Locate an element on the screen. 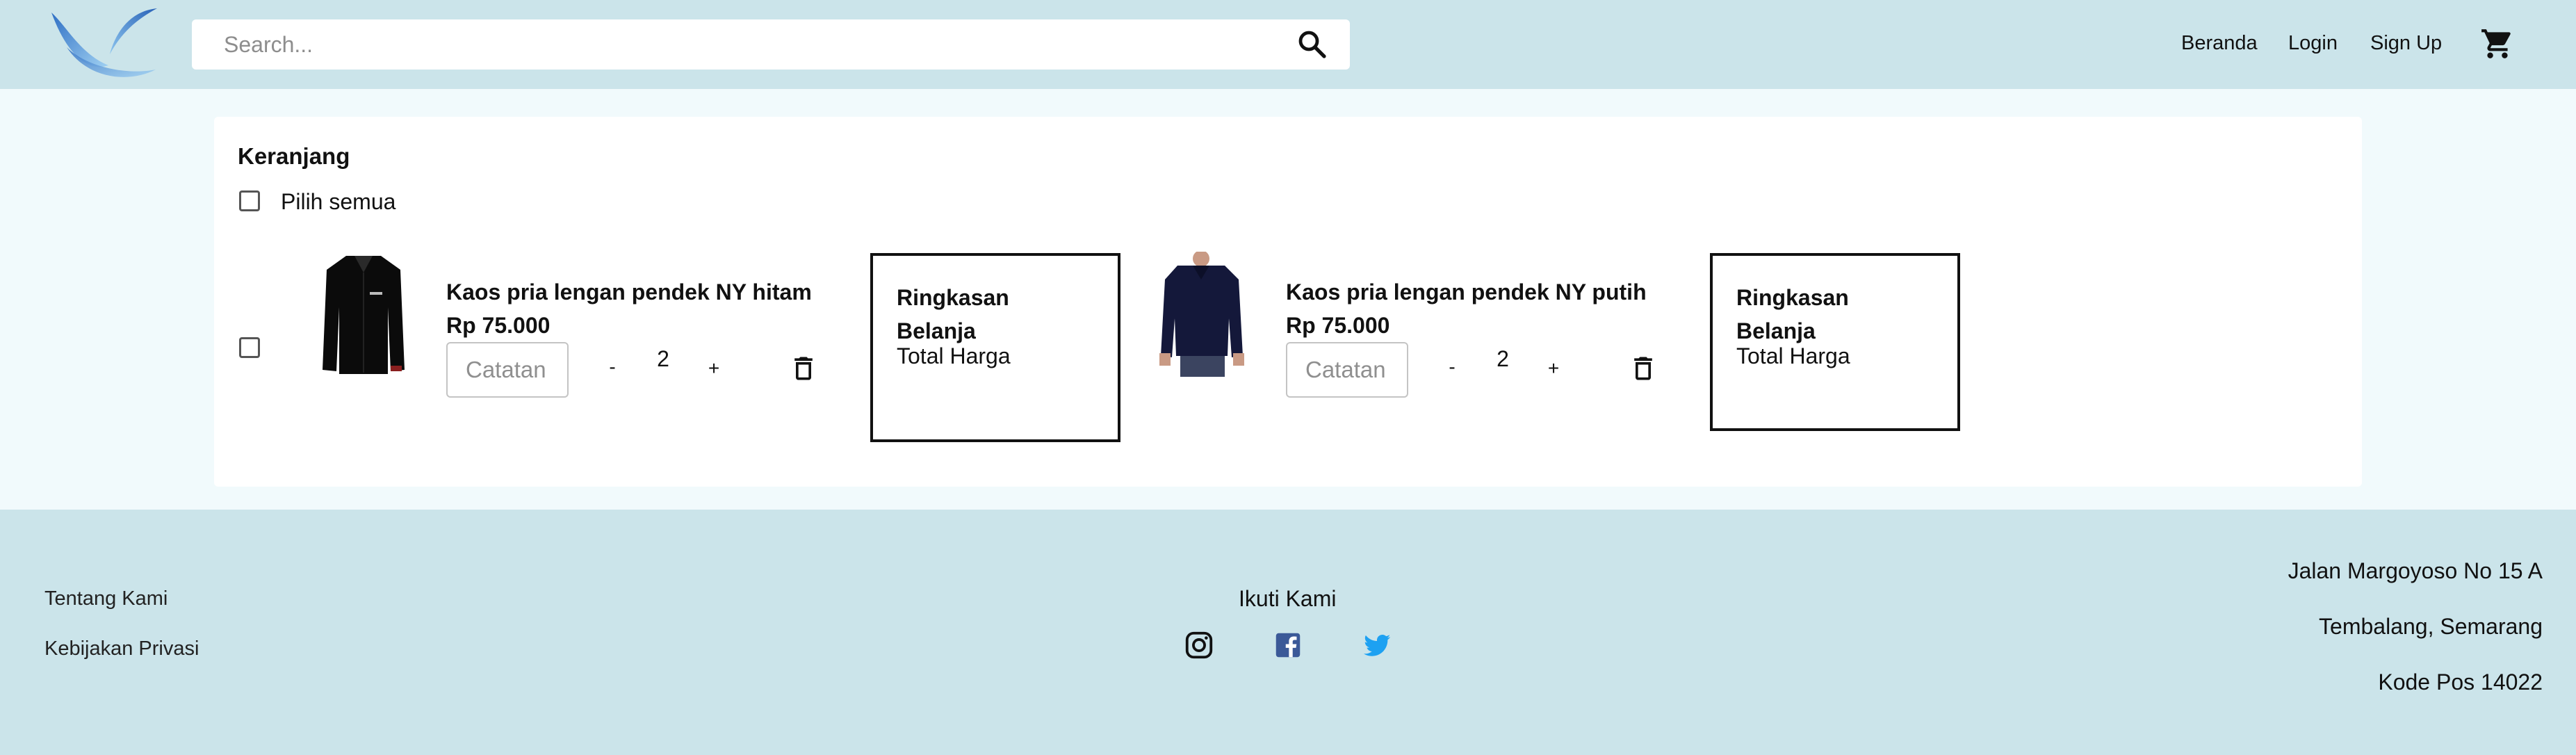 This screenshot has width=2576, height=755. about-us-link: Tentang Kami is located at coordinates (106, 598).